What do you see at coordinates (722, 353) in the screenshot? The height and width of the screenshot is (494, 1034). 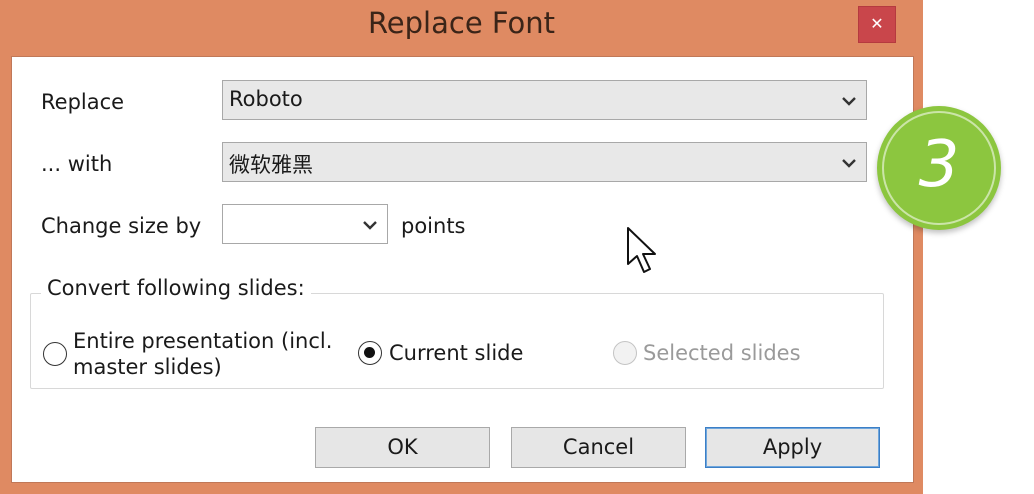 I see `selected-slides-label: Selected slides` at bounding box center [722, 353].